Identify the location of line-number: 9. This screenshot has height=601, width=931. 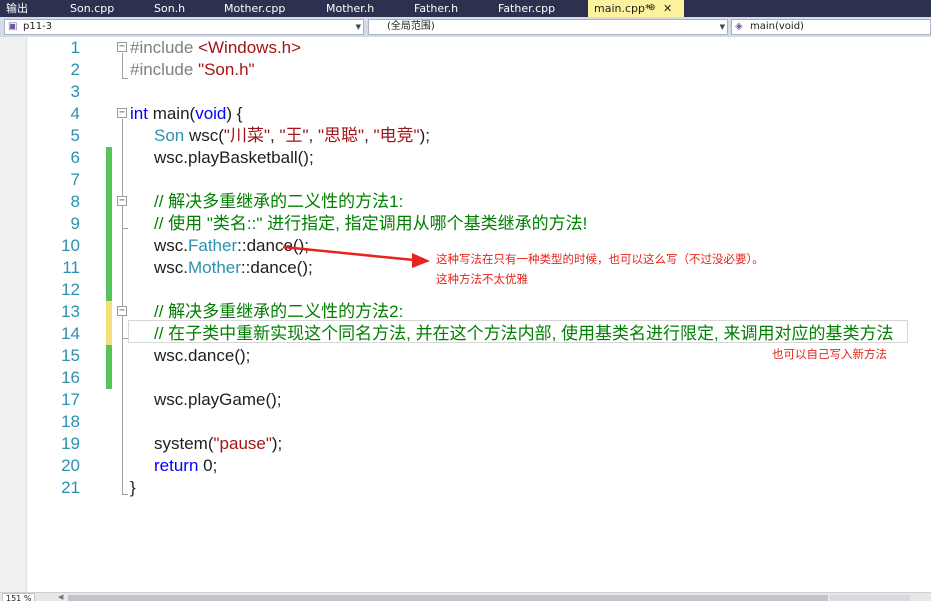
(75, 223).